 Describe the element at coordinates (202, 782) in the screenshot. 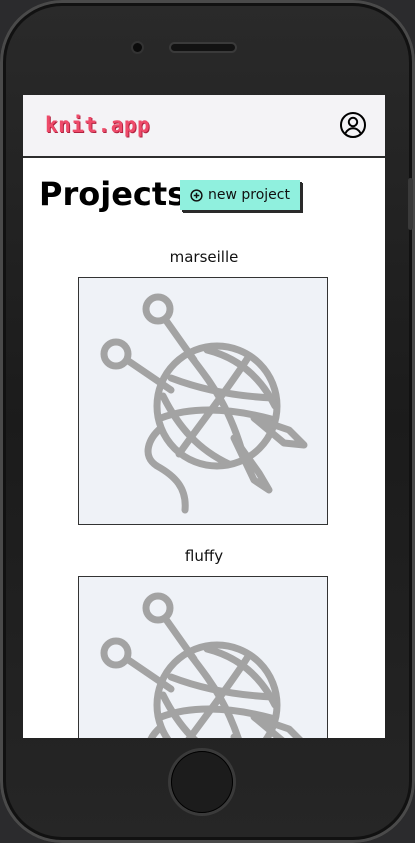

I see `home-button` at that location.